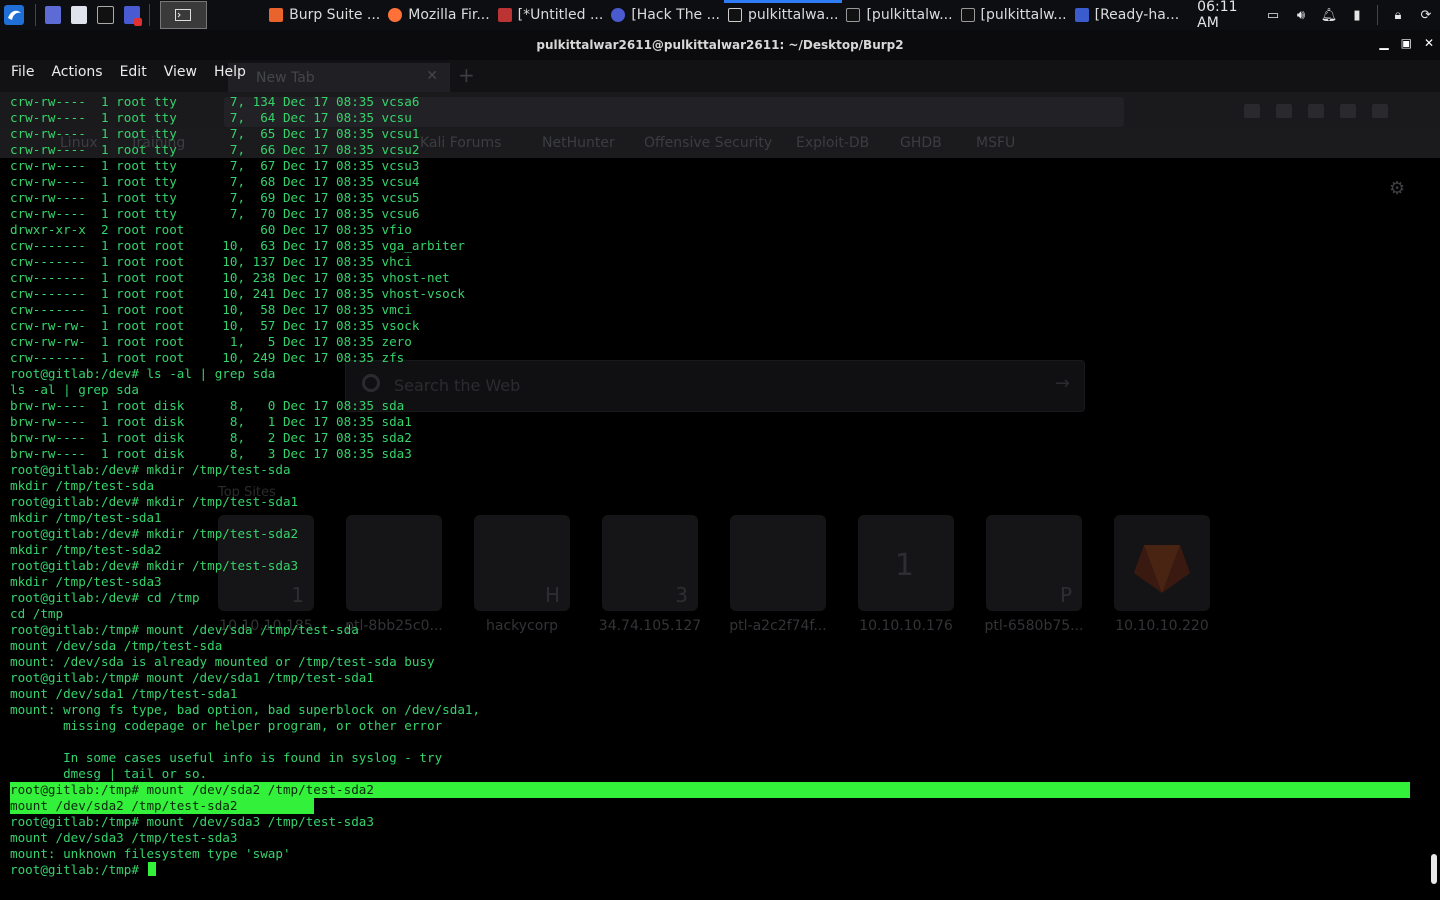 The width and height of the screenshot is (1440, 900). Describe the element at coordinates (1273, 15) in the screenshot. I see `display-icon: ▭` at that location.